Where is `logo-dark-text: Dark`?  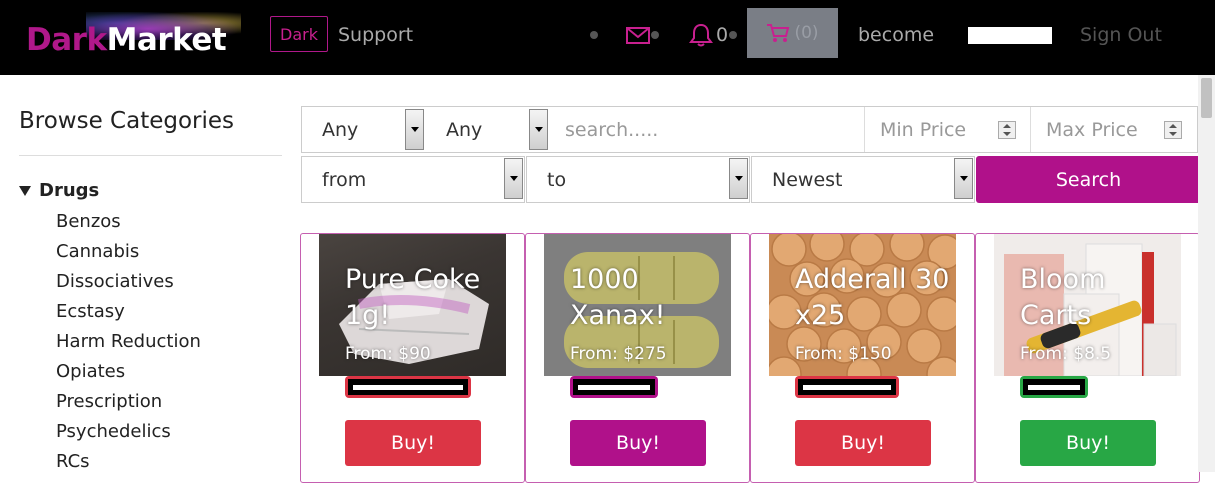 logo-dark-text: Dark is located at coordinates (66, 40).